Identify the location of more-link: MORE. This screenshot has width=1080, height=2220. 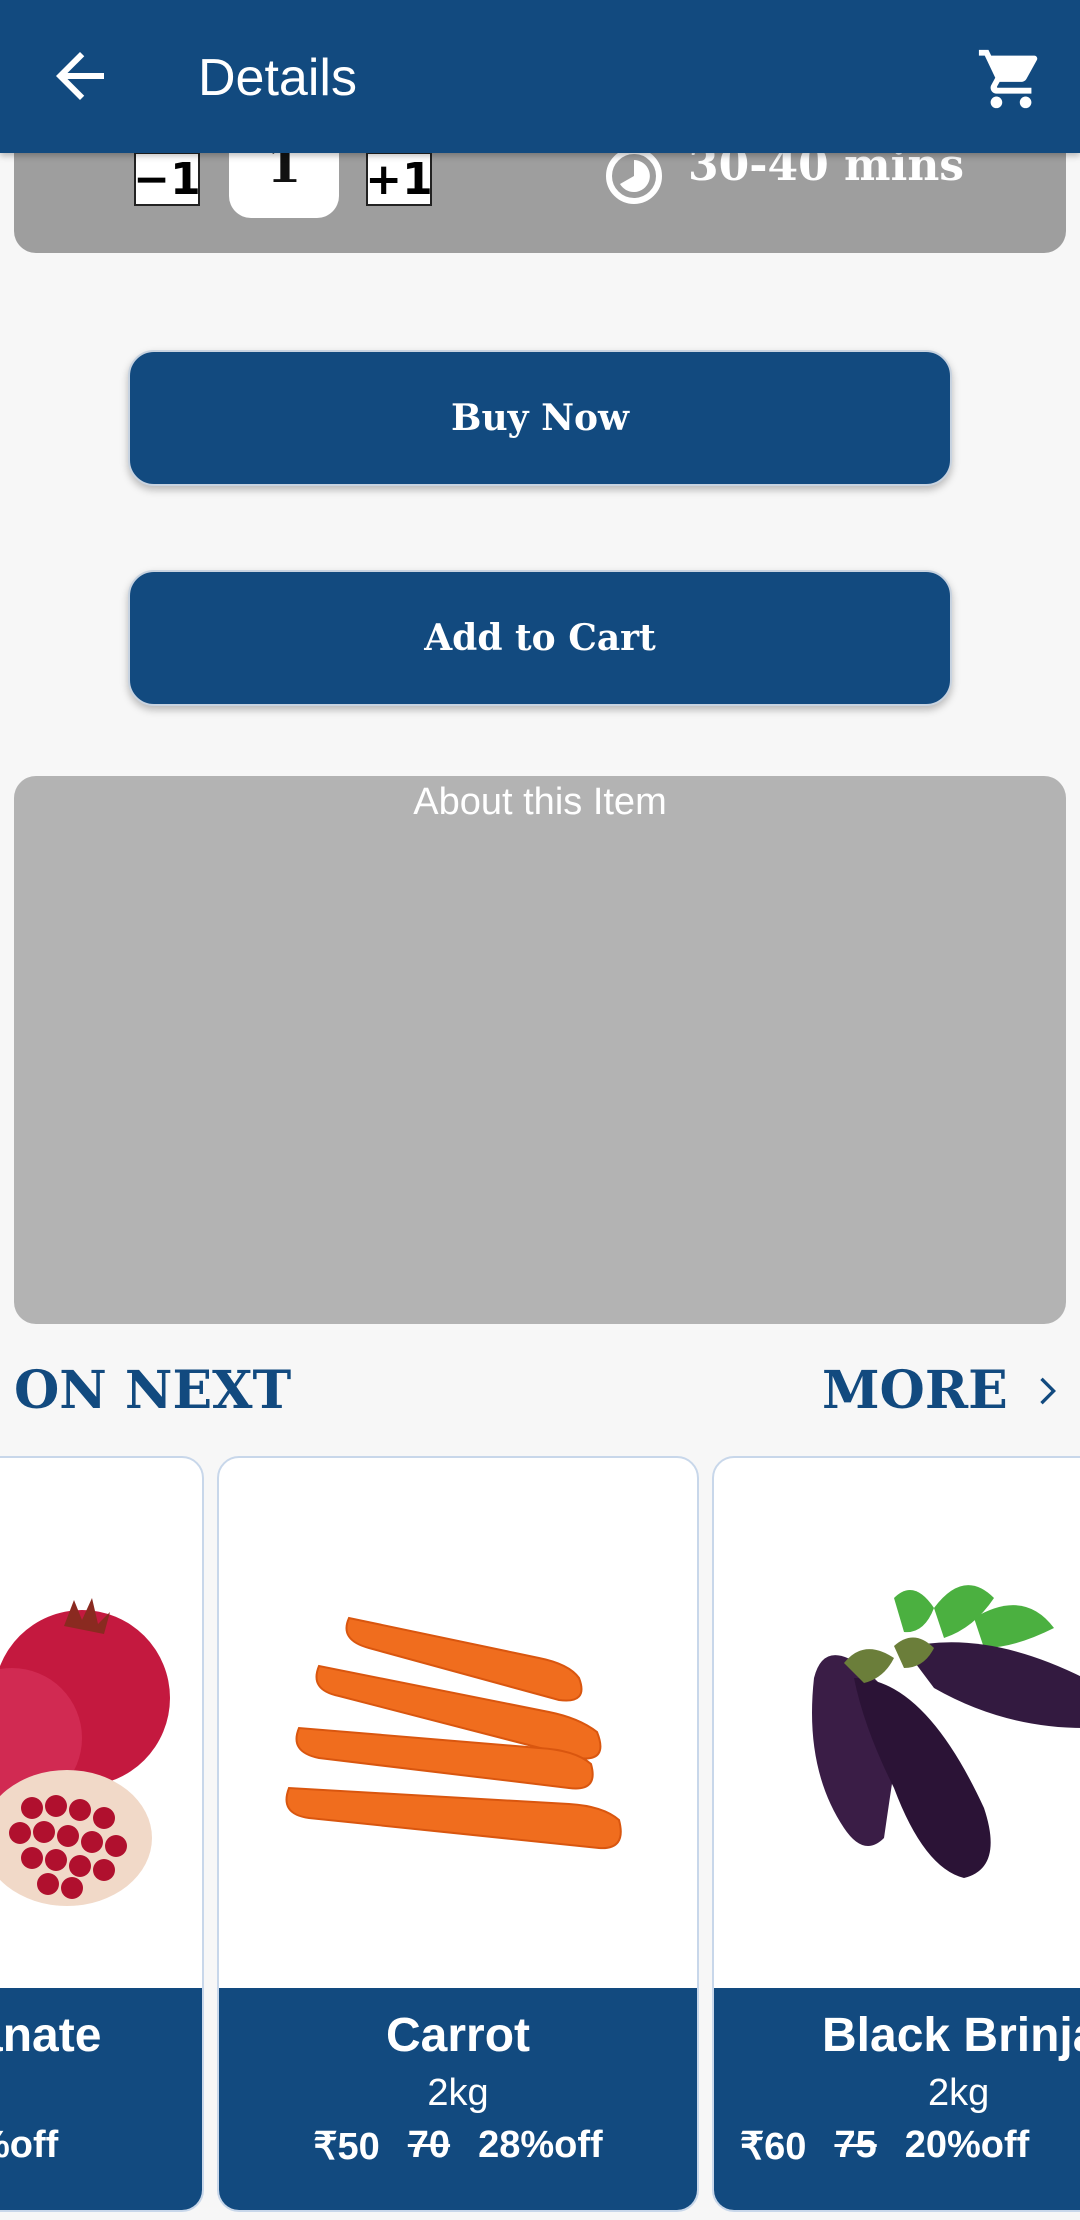
(944, 1390).